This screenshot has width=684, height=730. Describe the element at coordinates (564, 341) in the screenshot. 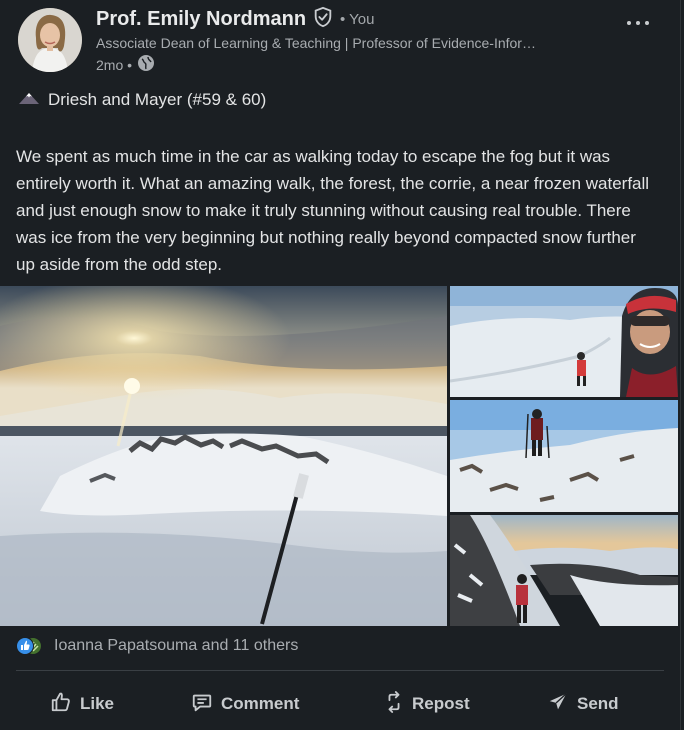

I see `photo-selfie-track` at that location.